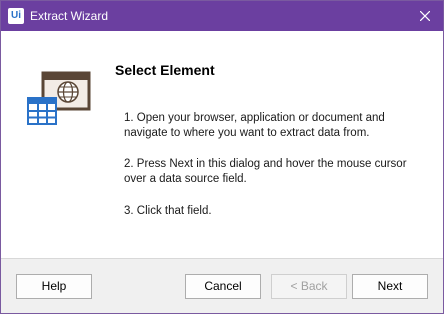 Image resolution: width=444 pixels, height=314 pixels. I want to click on app-icon-text: Ui, so click(16, 15).